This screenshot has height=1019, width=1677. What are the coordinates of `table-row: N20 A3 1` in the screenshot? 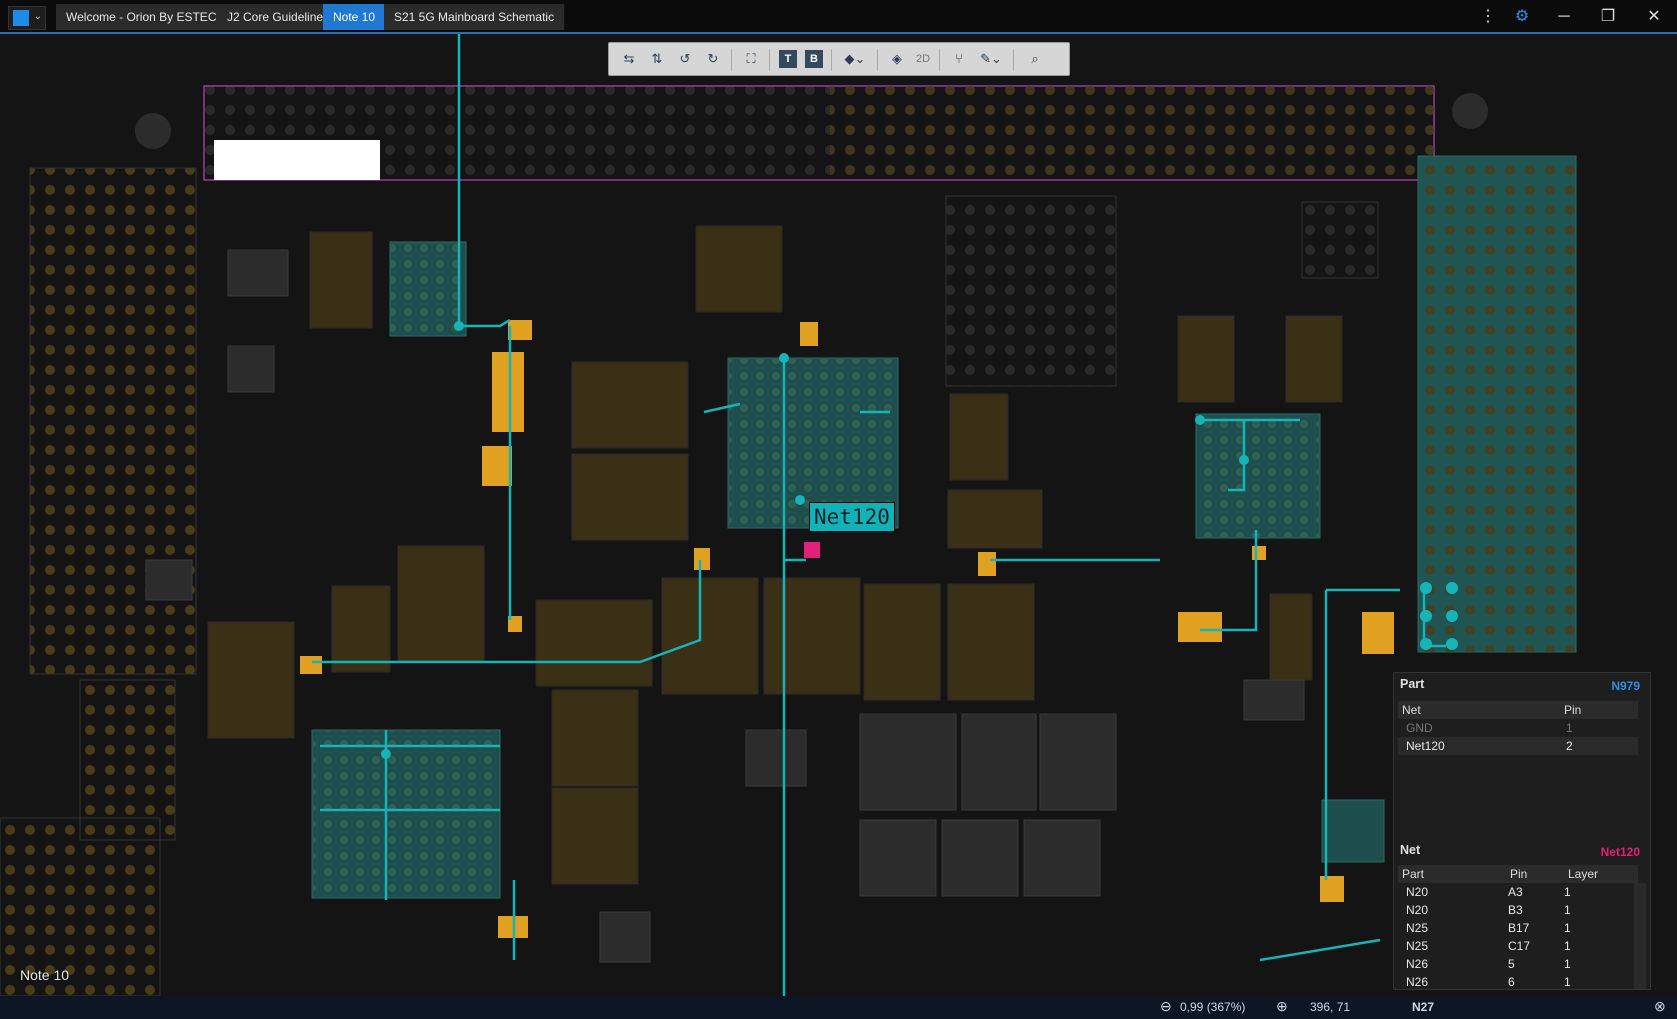 It's located at (1518, 892).